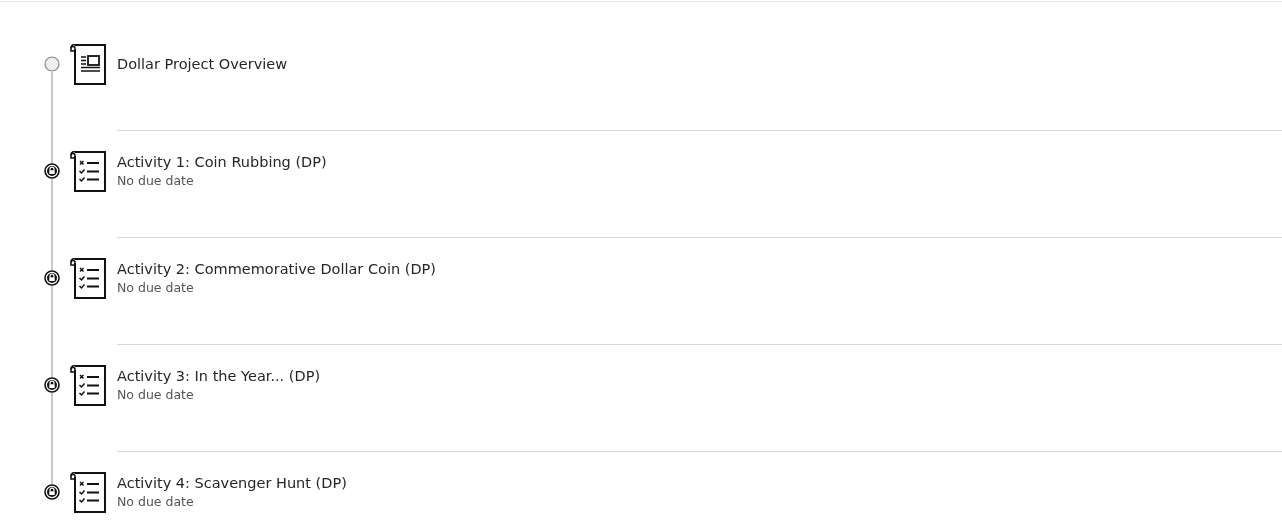 This screenshot has height=530, width=1282. I want to click on item-title: Dollar Project Overview, so click(202, 64).